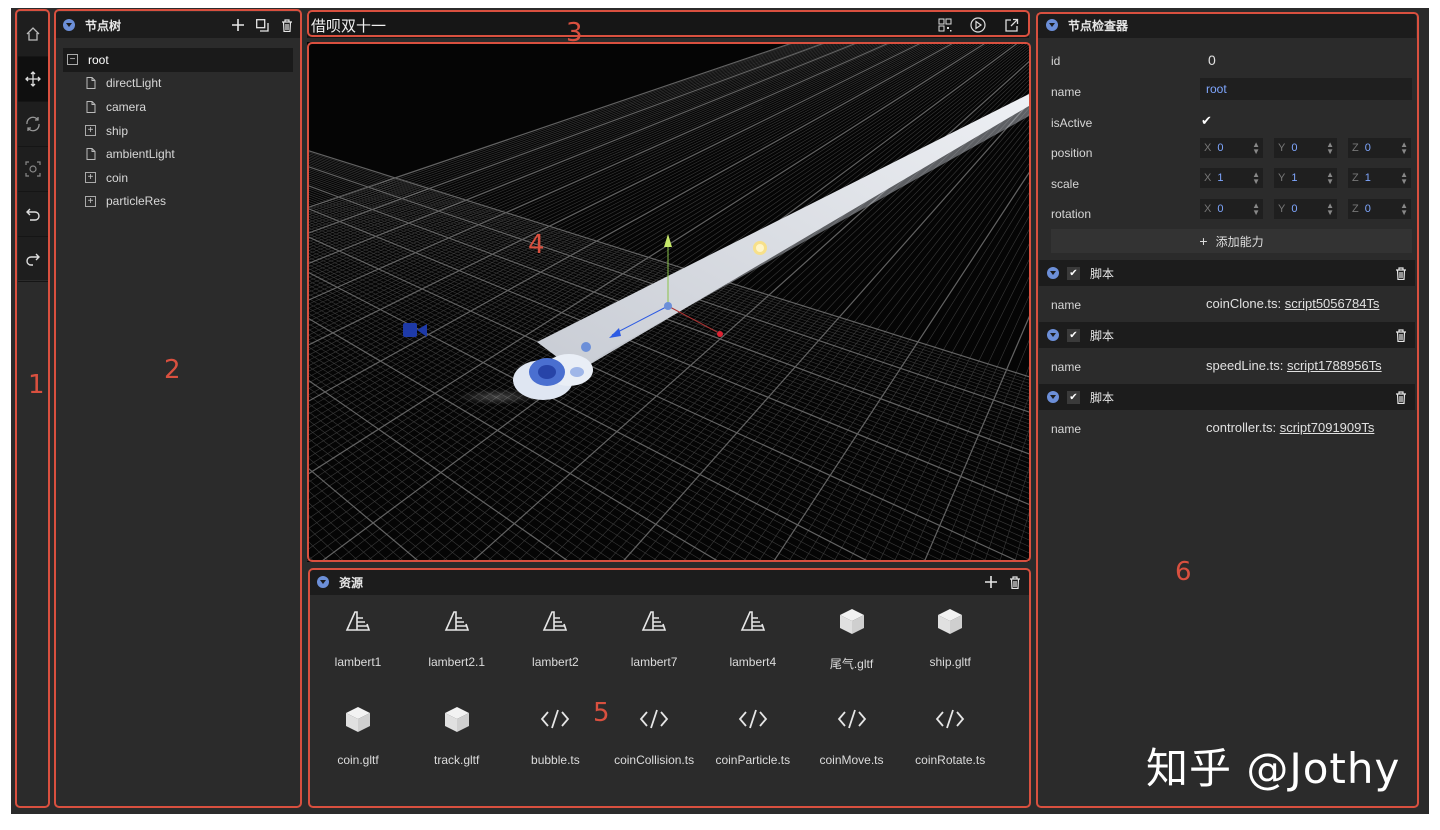 This screenshot has height=830, width=1440. Describe the element at coordinates (1231, 366) in the screenshot. I see `script-row: name speedLine.ts: script1788956Ts` at that location.